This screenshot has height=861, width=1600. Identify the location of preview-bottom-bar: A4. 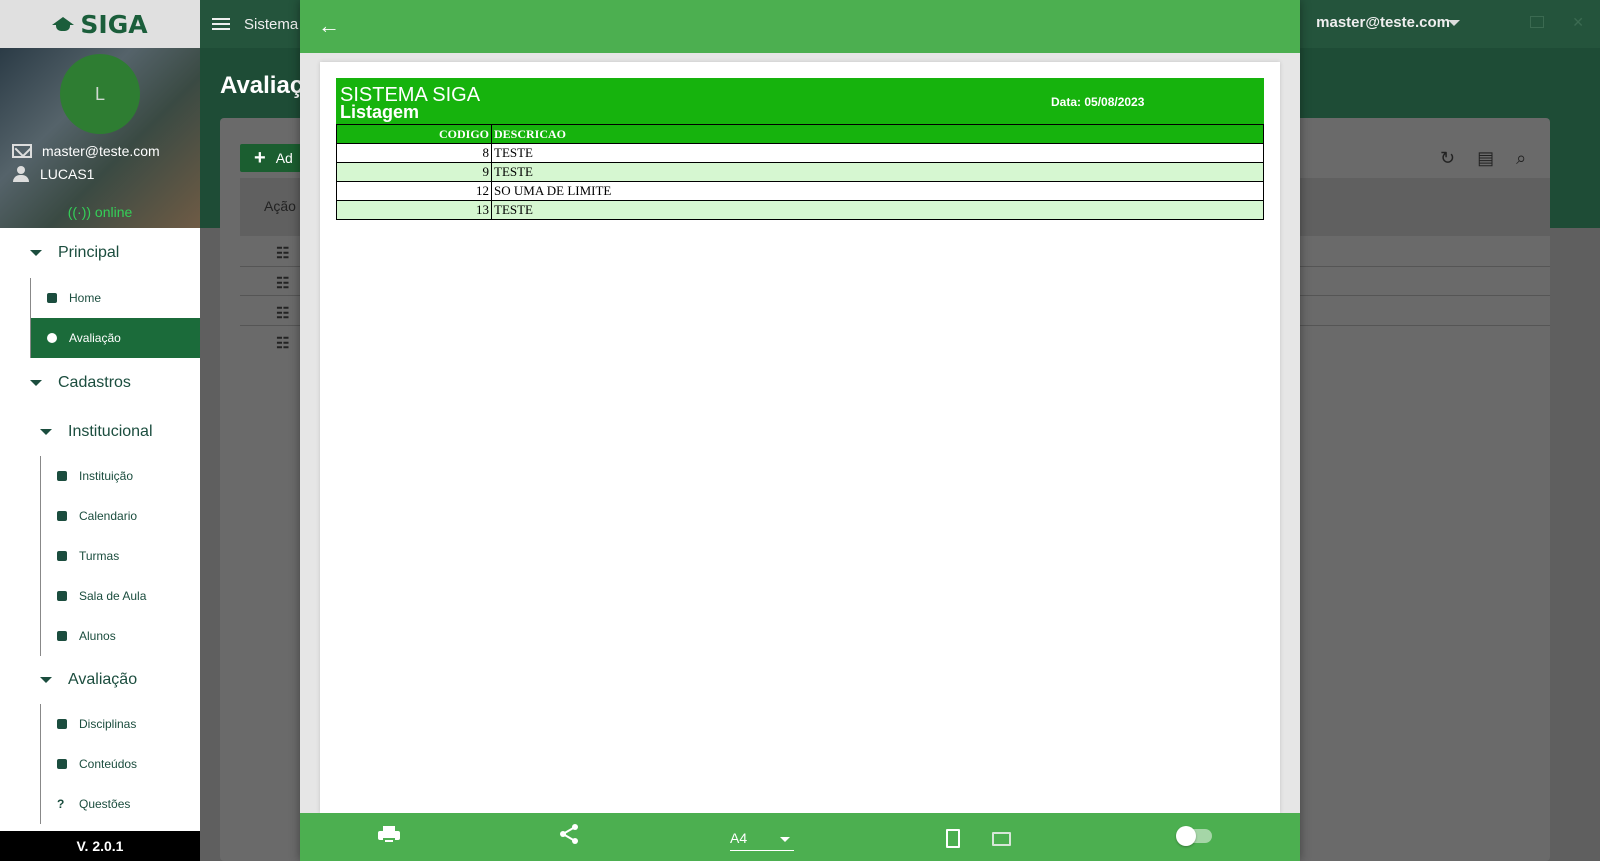
(800, 837).